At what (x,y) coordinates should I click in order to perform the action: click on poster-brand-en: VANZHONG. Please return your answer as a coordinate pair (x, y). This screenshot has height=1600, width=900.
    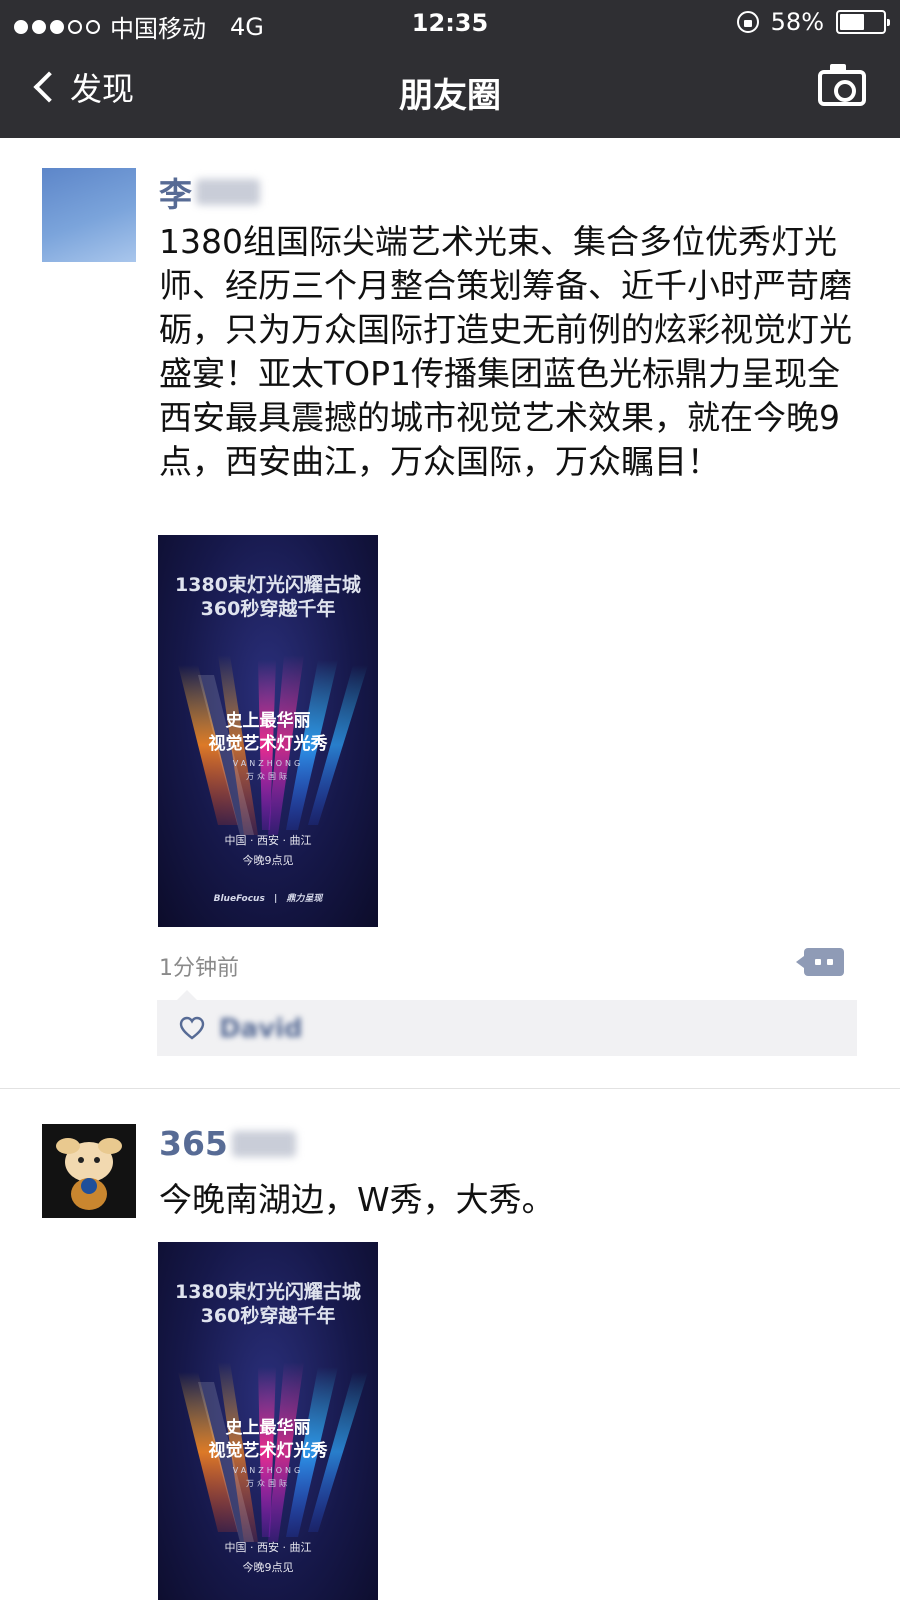
    Looking at the image, I should click on (268, 1470).